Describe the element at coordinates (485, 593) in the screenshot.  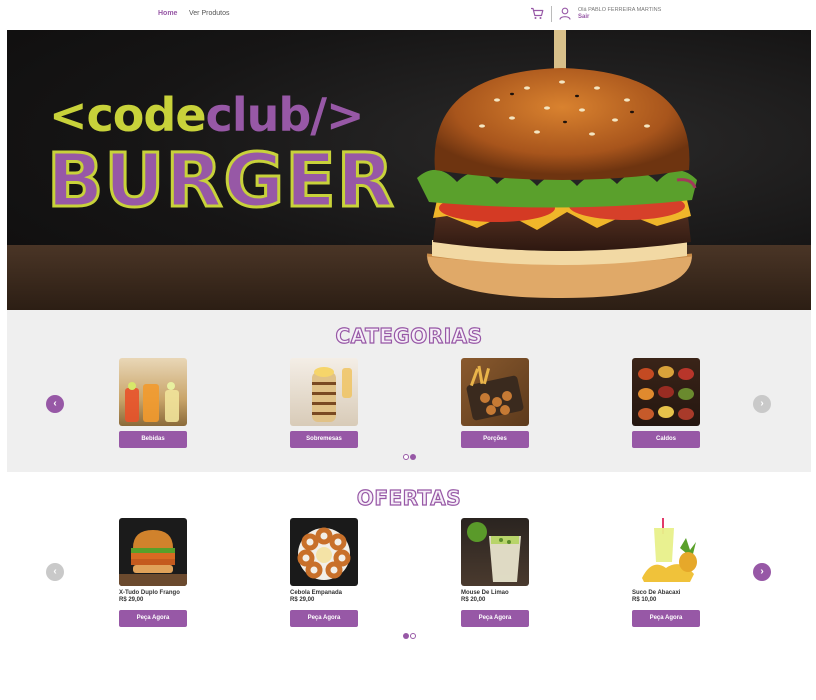
I see `product-name-mousse: Mouse De Limao` at that location.